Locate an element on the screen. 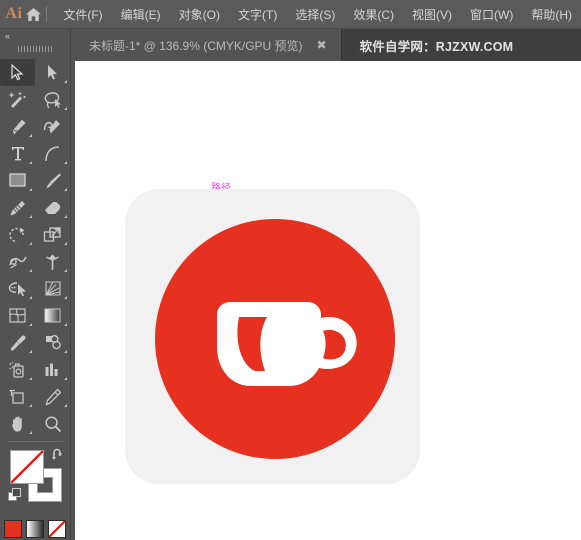 The width and height of the screenshot is (581, 540). curvature-tool is located at coordinates (52, 126).